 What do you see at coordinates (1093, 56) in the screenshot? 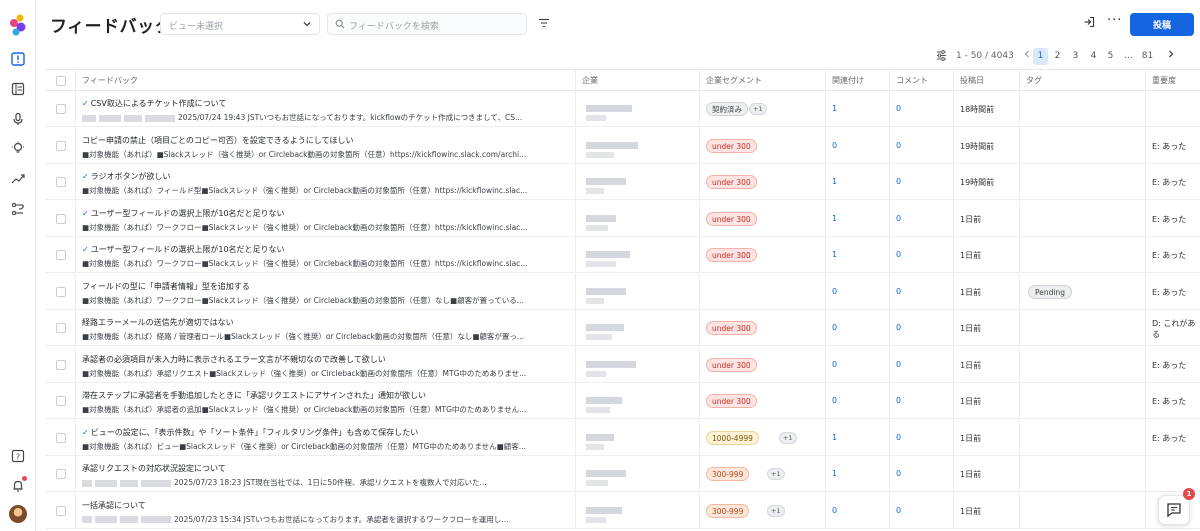
I see `page-4-button: 4` at bounding box center [1093, 56].